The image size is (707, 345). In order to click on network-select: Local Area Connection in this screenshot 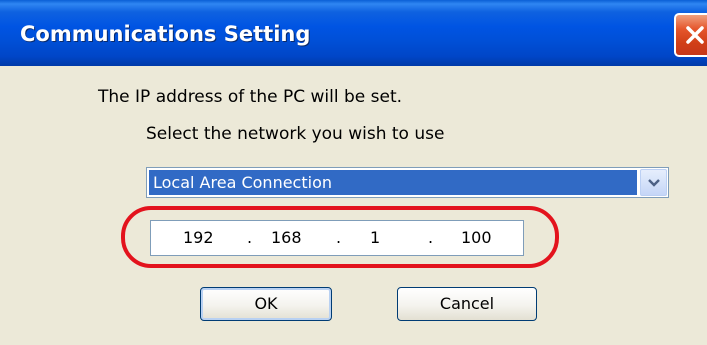, I will do `click(407, 182)`.